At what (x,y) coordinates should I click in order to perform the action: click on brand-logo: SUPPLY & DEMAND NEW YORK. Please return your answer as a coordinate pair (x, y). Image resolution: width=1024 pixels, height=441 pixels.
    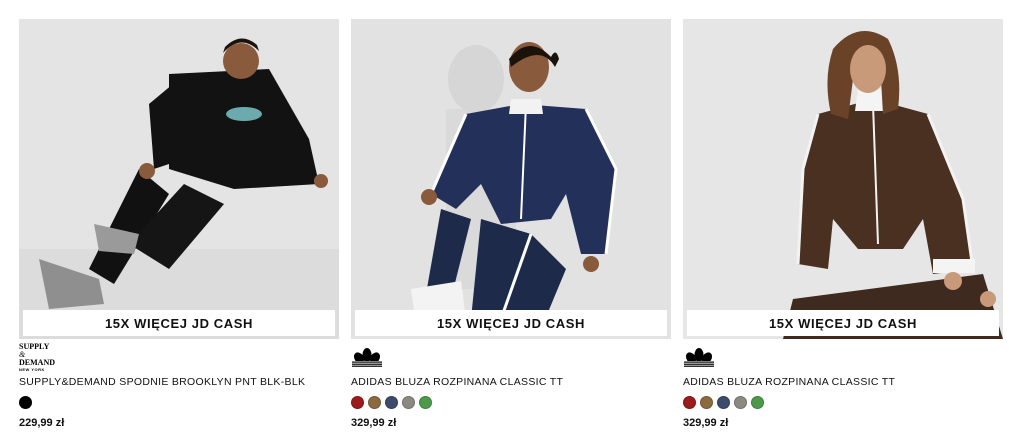
    Looking at the image, I should click on (37, 357).